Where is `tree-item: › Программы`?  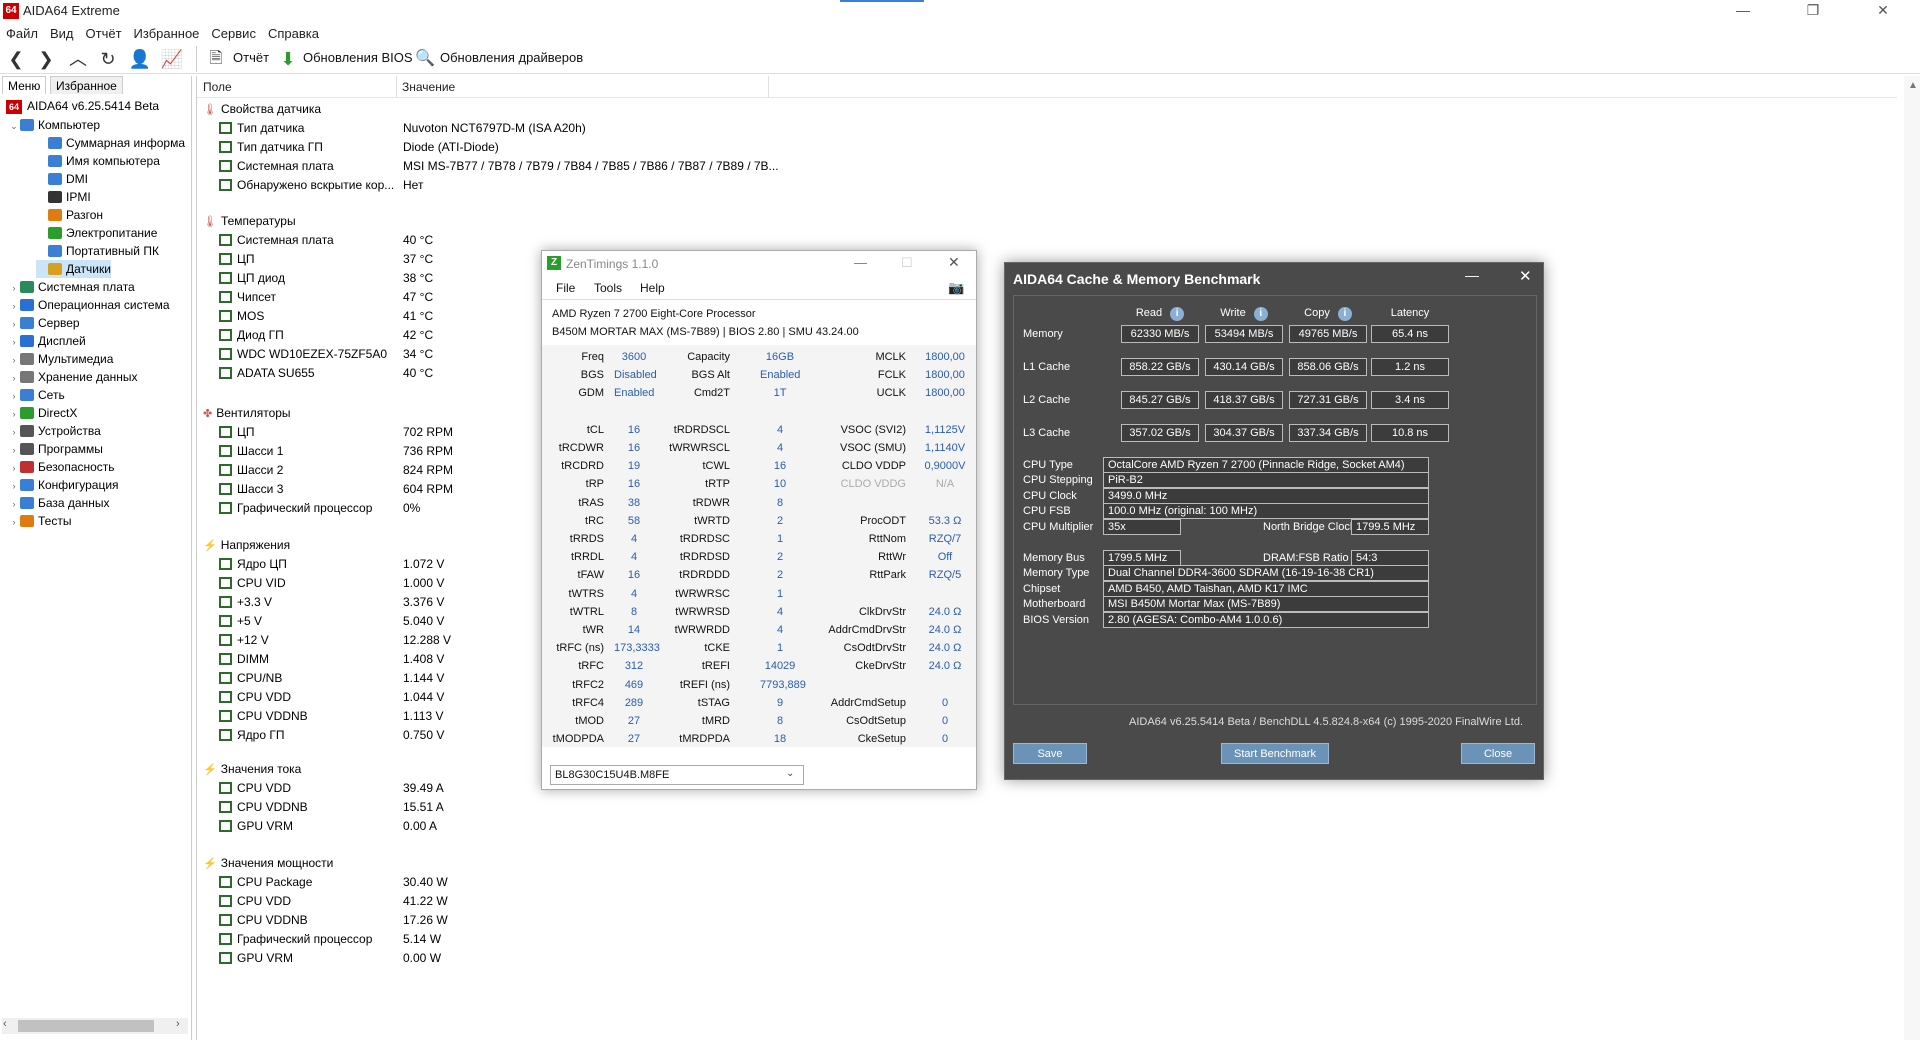
tree-item: › Программы is located at coordinates (55, 449).